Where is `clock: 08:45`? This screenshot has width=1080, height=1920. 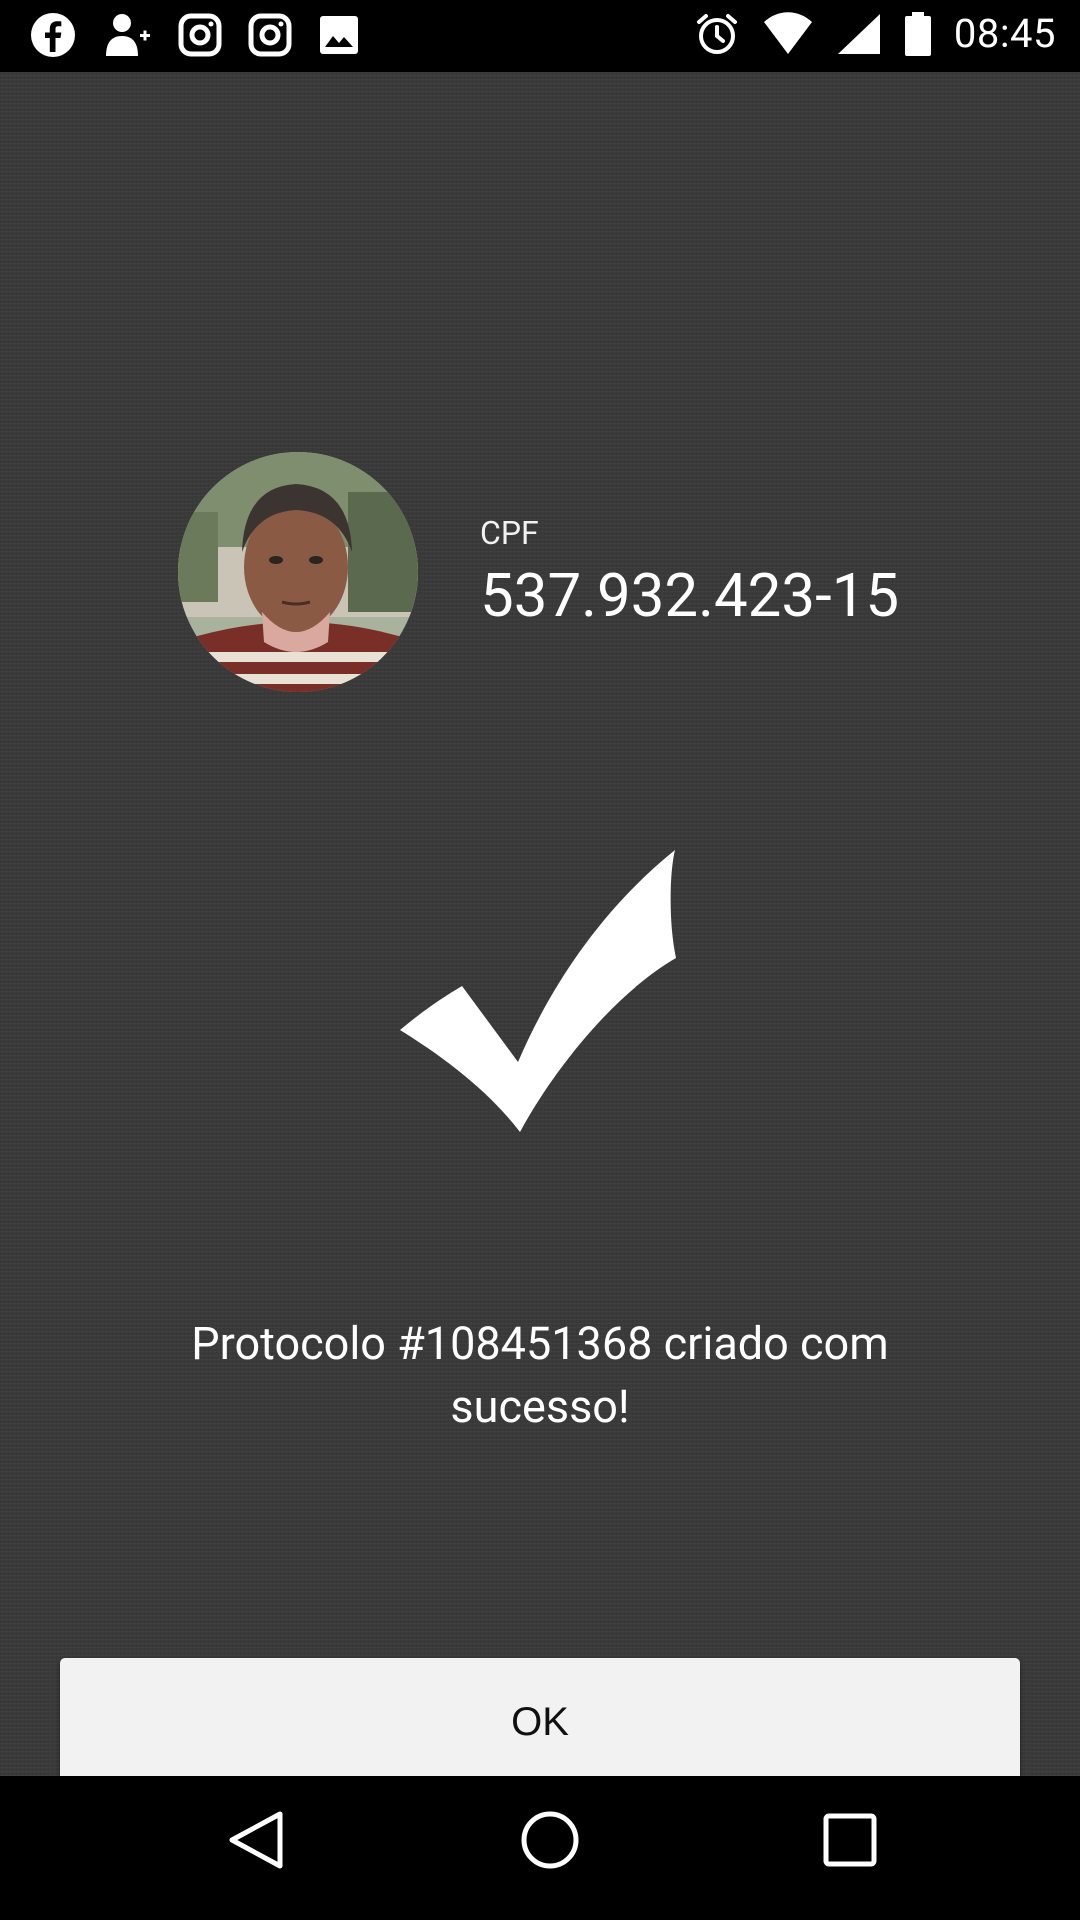 clock: 08:45 is located at coordinates (1004, 33).